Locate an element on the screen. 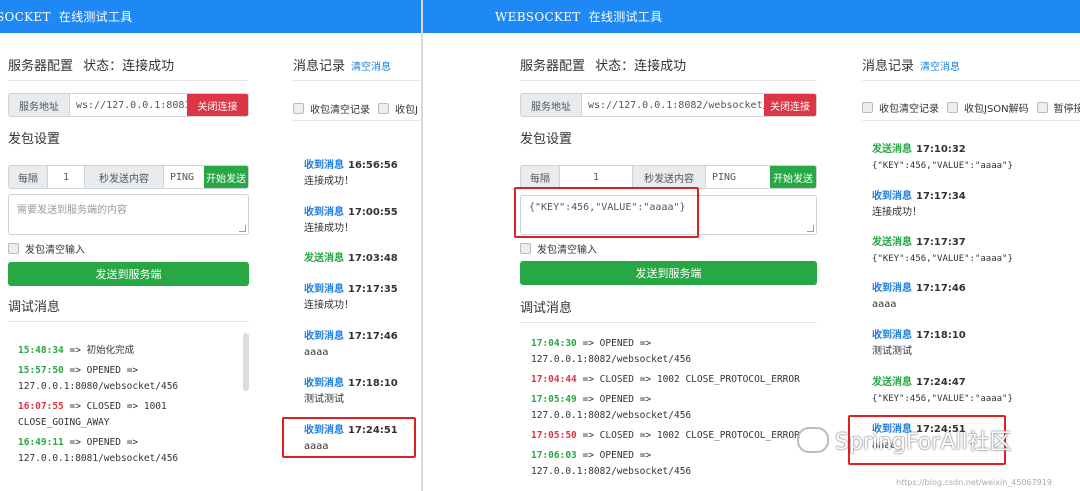 Image resolution: width=1080 pixels, height=491 pixels. brand: WEBSOCKET 在线测试工具 is located at coordinates (578, 16).